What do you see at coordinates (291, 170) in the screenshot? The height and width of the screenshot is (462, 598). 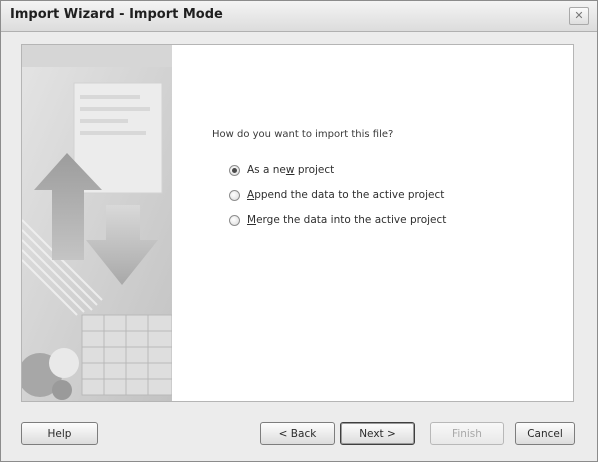 I see `option-label-as-new-project: As a new project` at bounding box center [291, 170].